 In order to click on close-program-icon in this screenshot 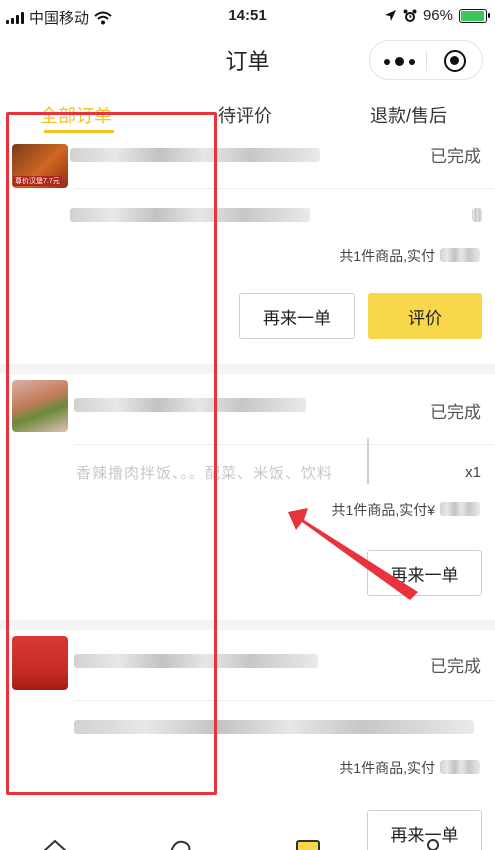, I will do `click(455, 61)`.